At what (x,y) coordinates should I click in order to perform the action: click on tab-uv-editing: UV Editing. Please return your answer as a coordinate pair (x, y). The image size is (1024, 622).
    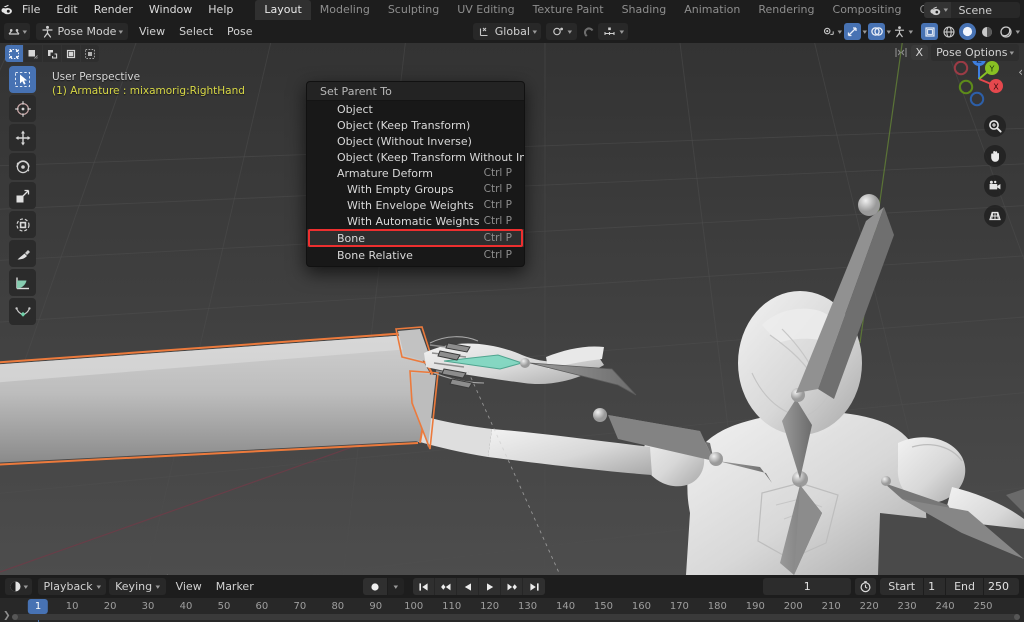
    Looking at the image, I should click on (485, 10).